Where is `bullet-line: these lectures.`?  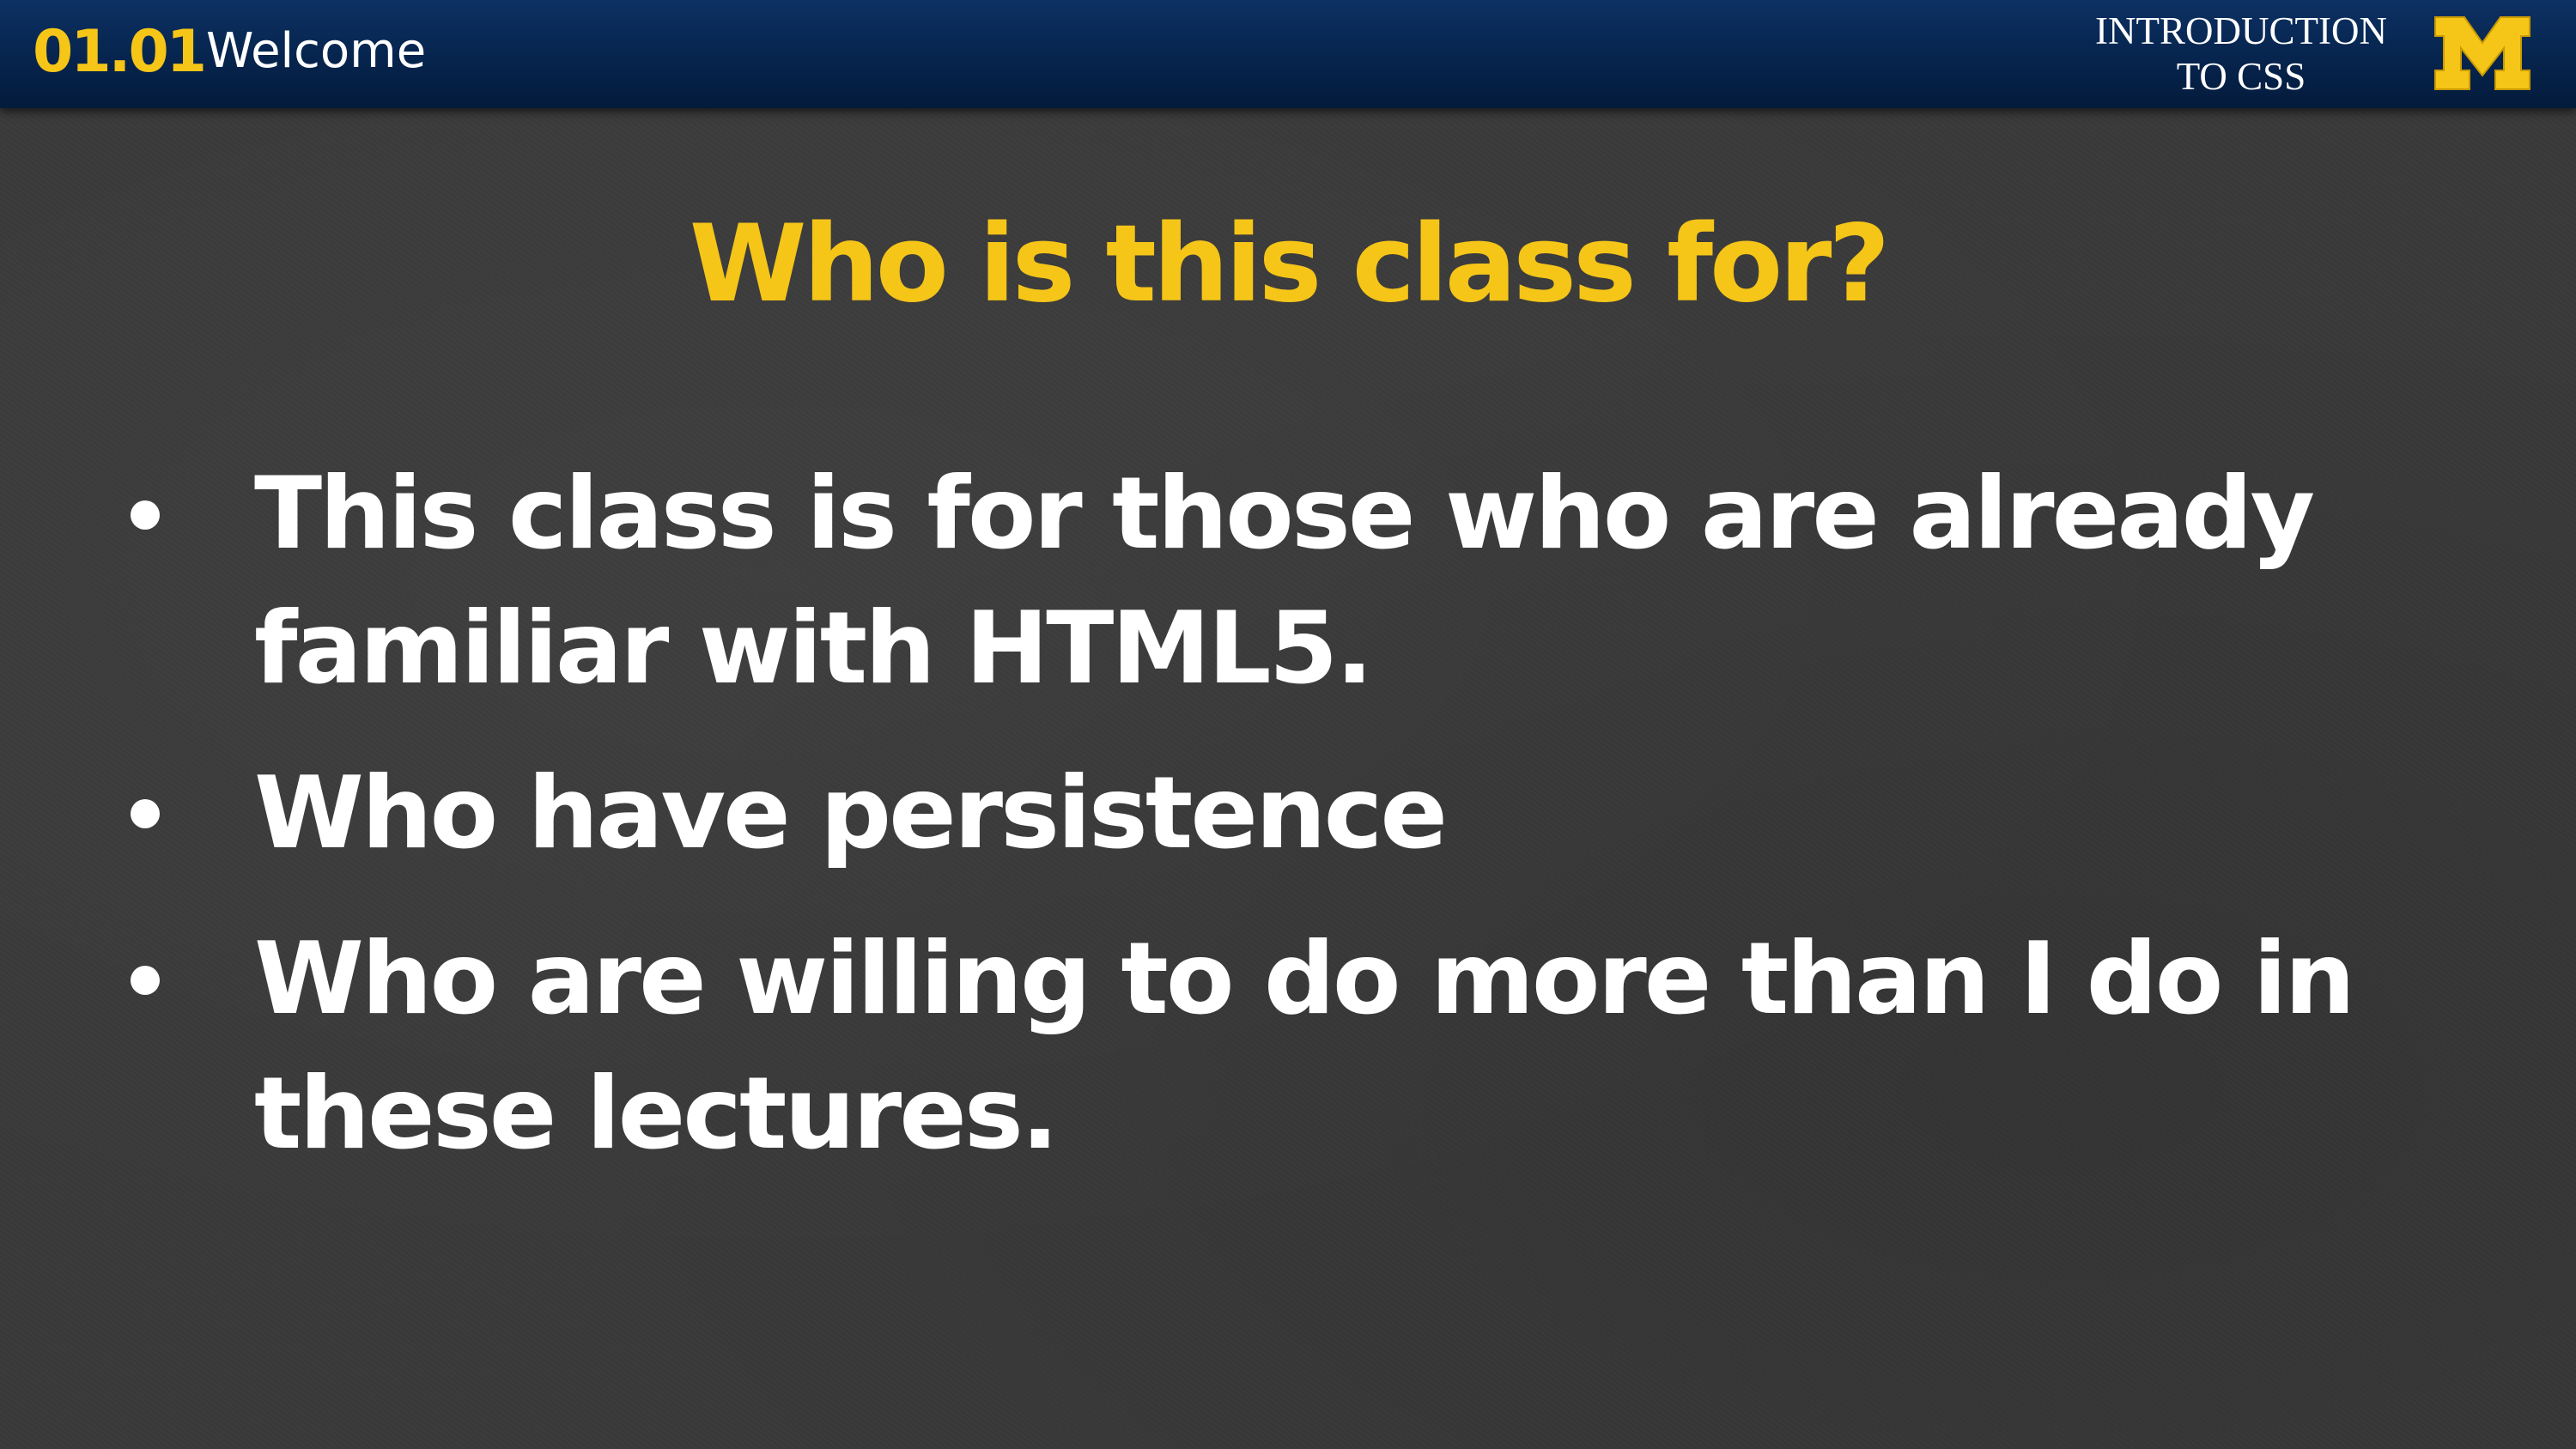 bullet-line: these lectures. is located at coordinates (656, 1114).